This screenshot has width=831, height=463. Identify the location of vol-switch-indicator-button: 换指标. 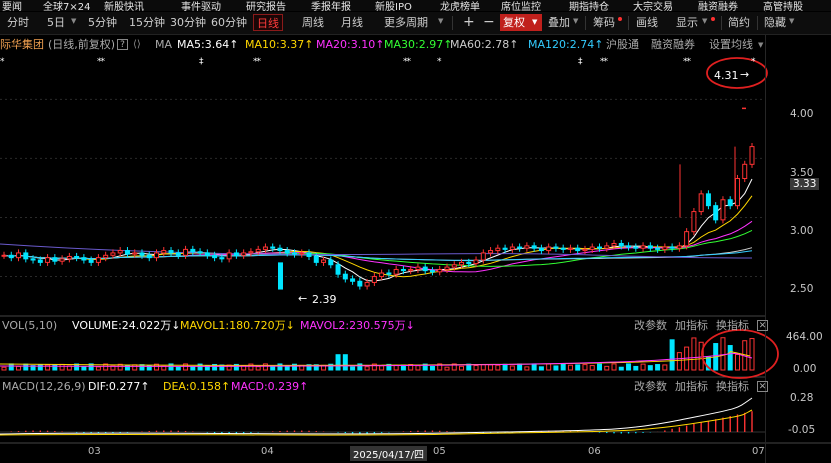
(732, 326).